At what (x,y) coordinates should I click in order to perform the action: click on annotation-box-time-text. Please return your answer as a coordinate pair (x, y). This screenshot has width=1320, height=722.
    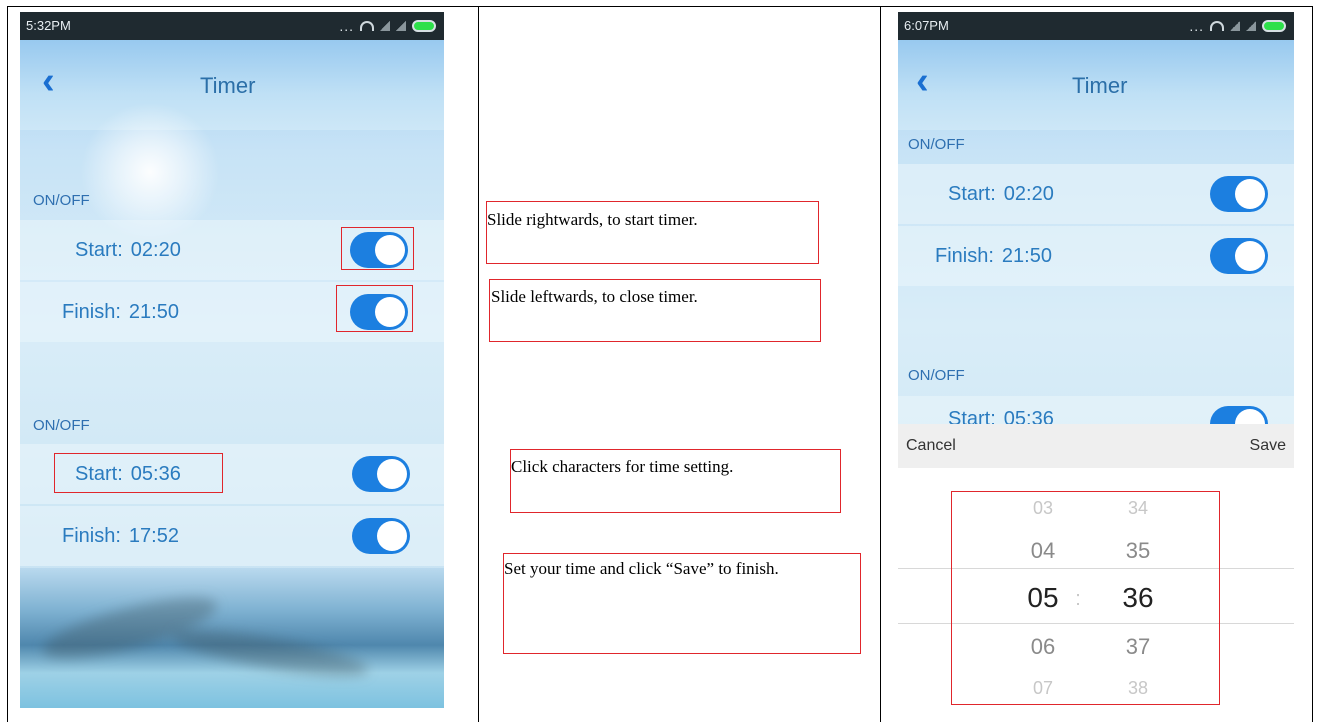
    Looking at the image, I should click on (138, 473).